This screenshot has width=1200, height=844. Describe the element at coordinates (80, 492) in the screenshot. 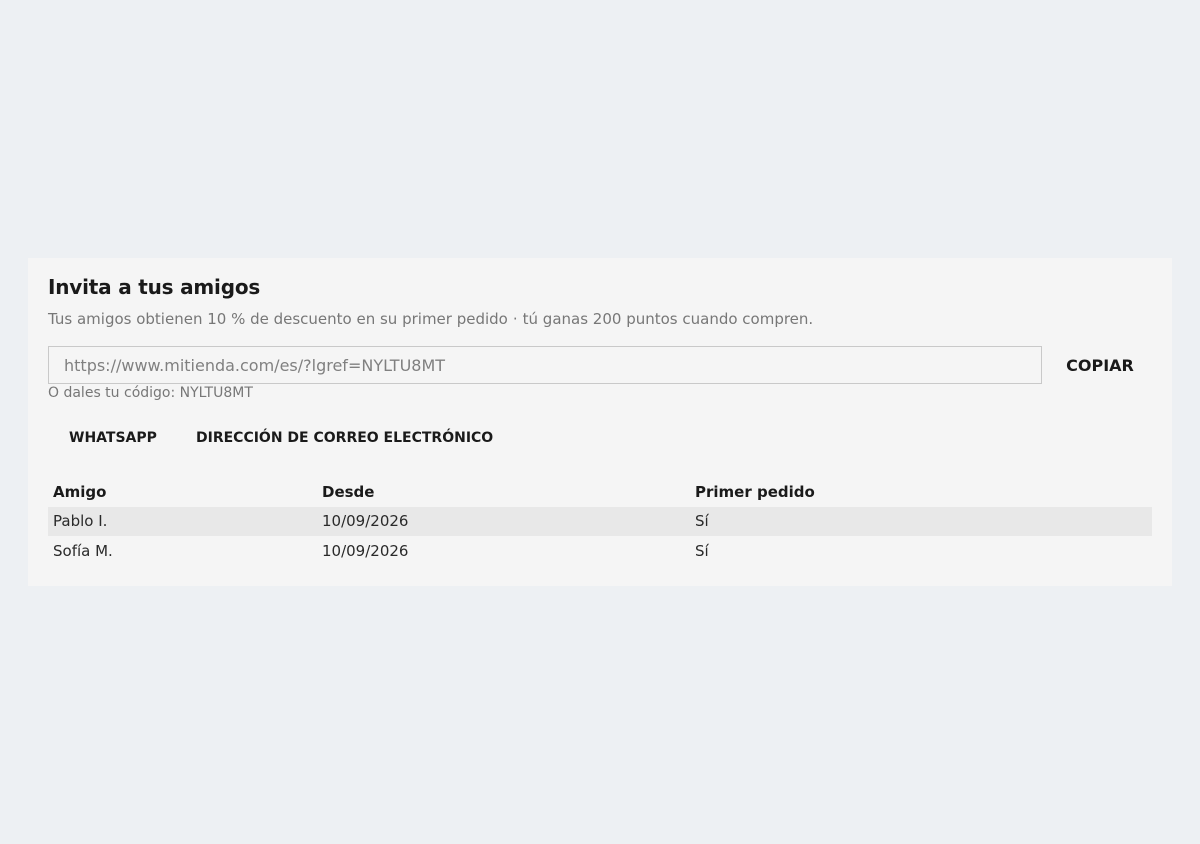

I see `column-header-amigo: Amigo` at that location.